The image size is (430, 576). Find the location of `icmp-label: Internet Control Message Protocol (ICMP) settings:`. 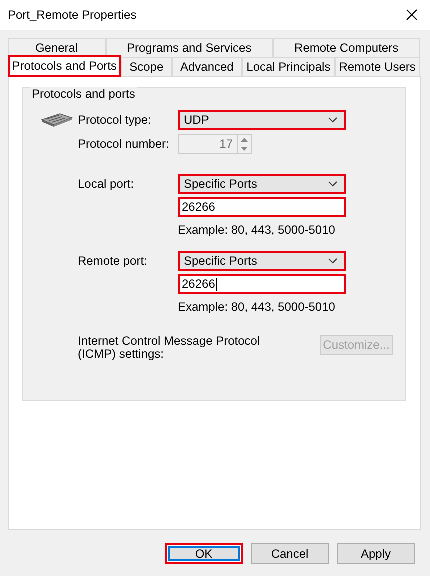

icmp-label: Internet Control Message Protocol (ICMP) settings: is located at coordinates (170, 348).